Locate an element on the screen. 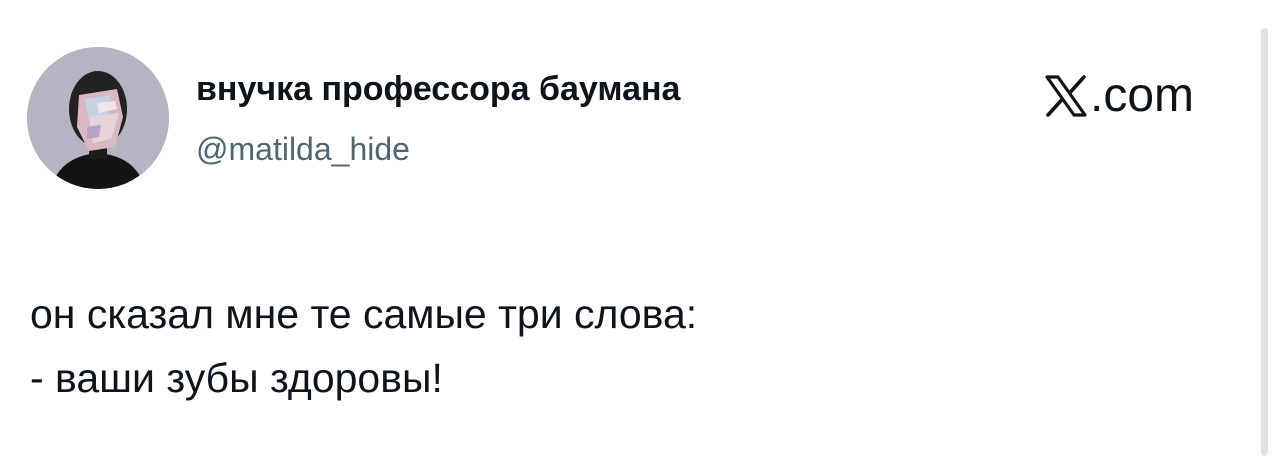 The width and height of the screenshot is (1280, 456). brand-domain-text: .com is located at coordinates (1142, 95).